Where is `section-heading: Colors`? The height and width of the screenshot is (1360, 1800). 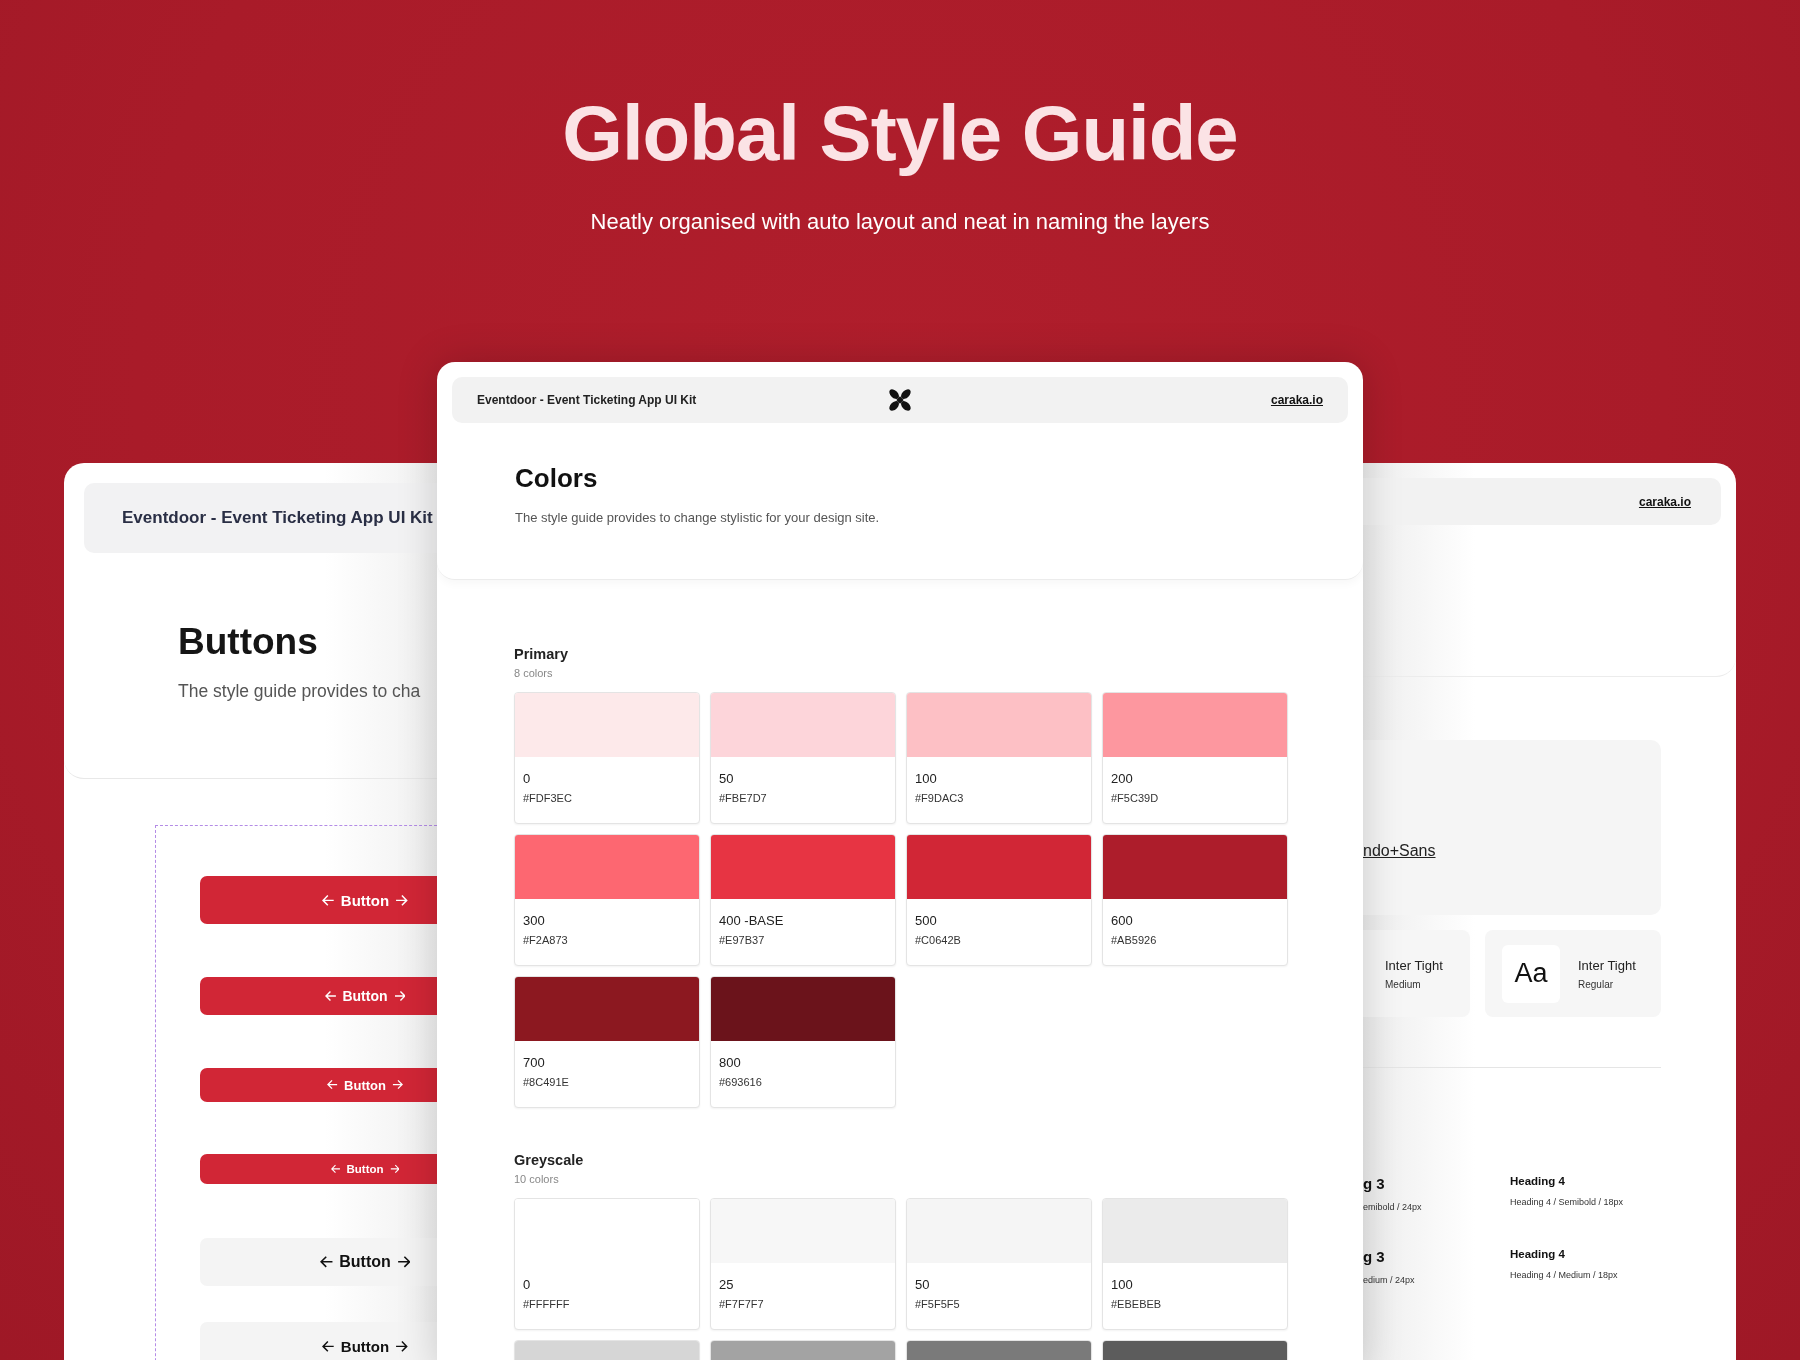
section-heading: Colors is located at coordinates (557, 478).